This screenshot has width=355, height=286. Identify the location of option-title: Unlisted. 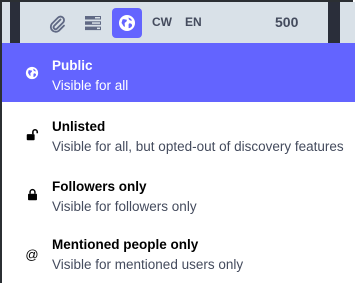
(79, 126).